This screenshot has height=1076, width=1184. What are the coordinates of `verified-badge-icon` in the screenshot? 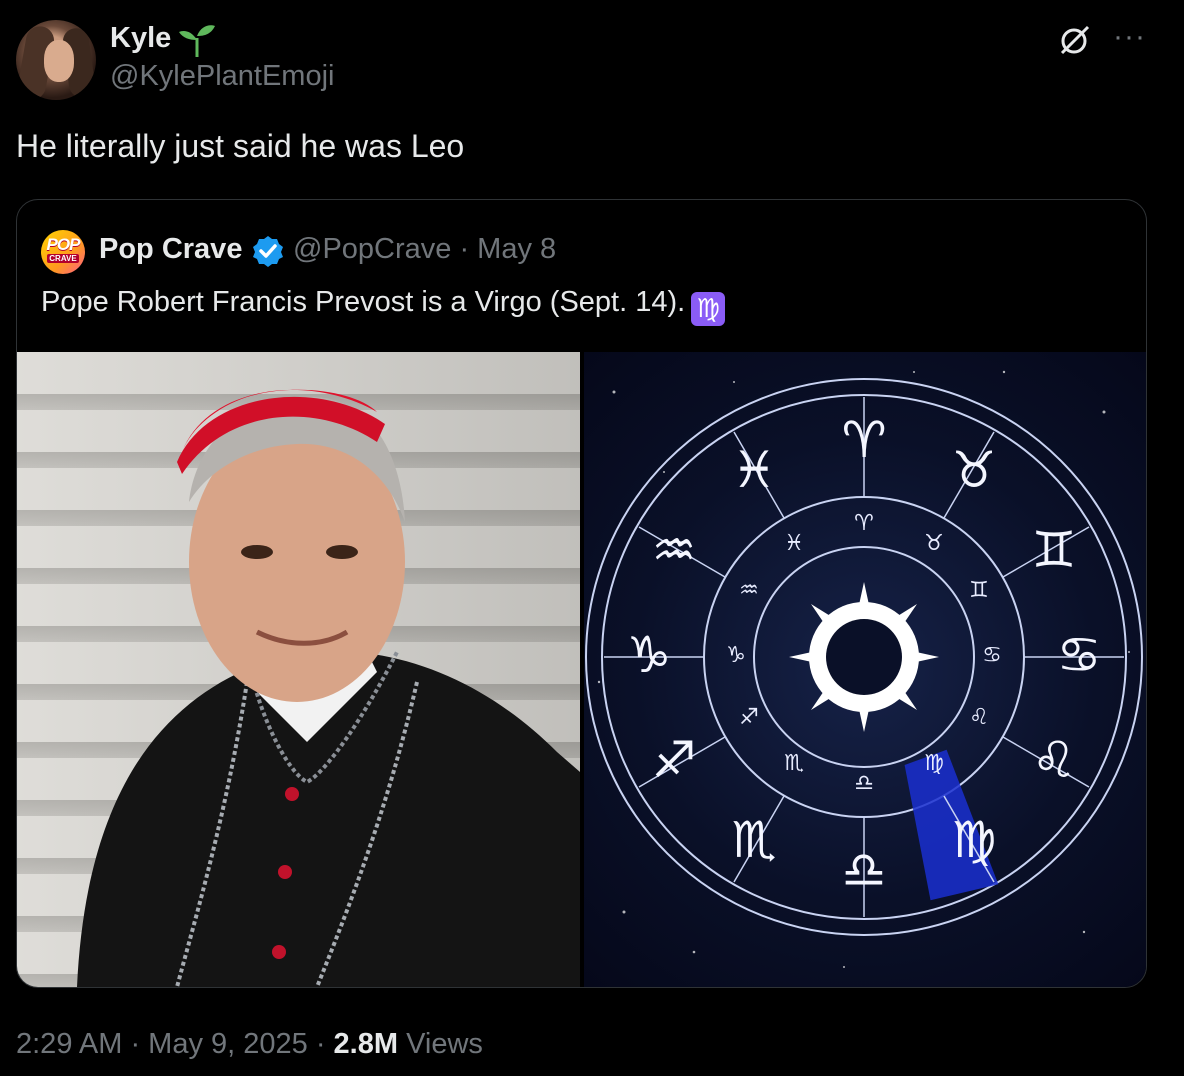 It's located at (268, 251).